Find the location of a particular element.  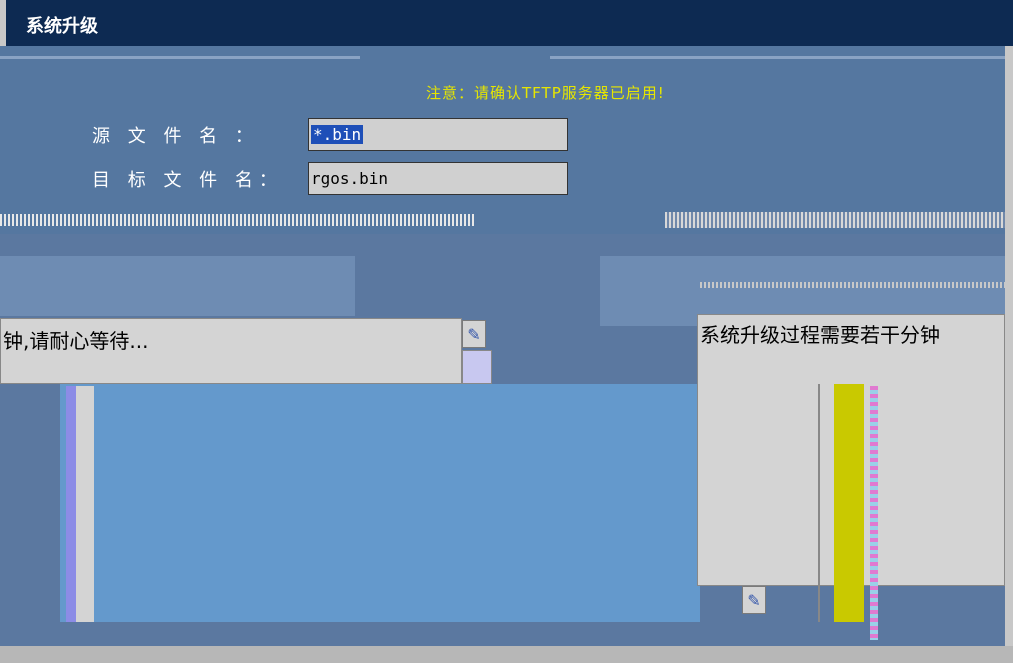

window-edge is located at coordinates (1009, 346).